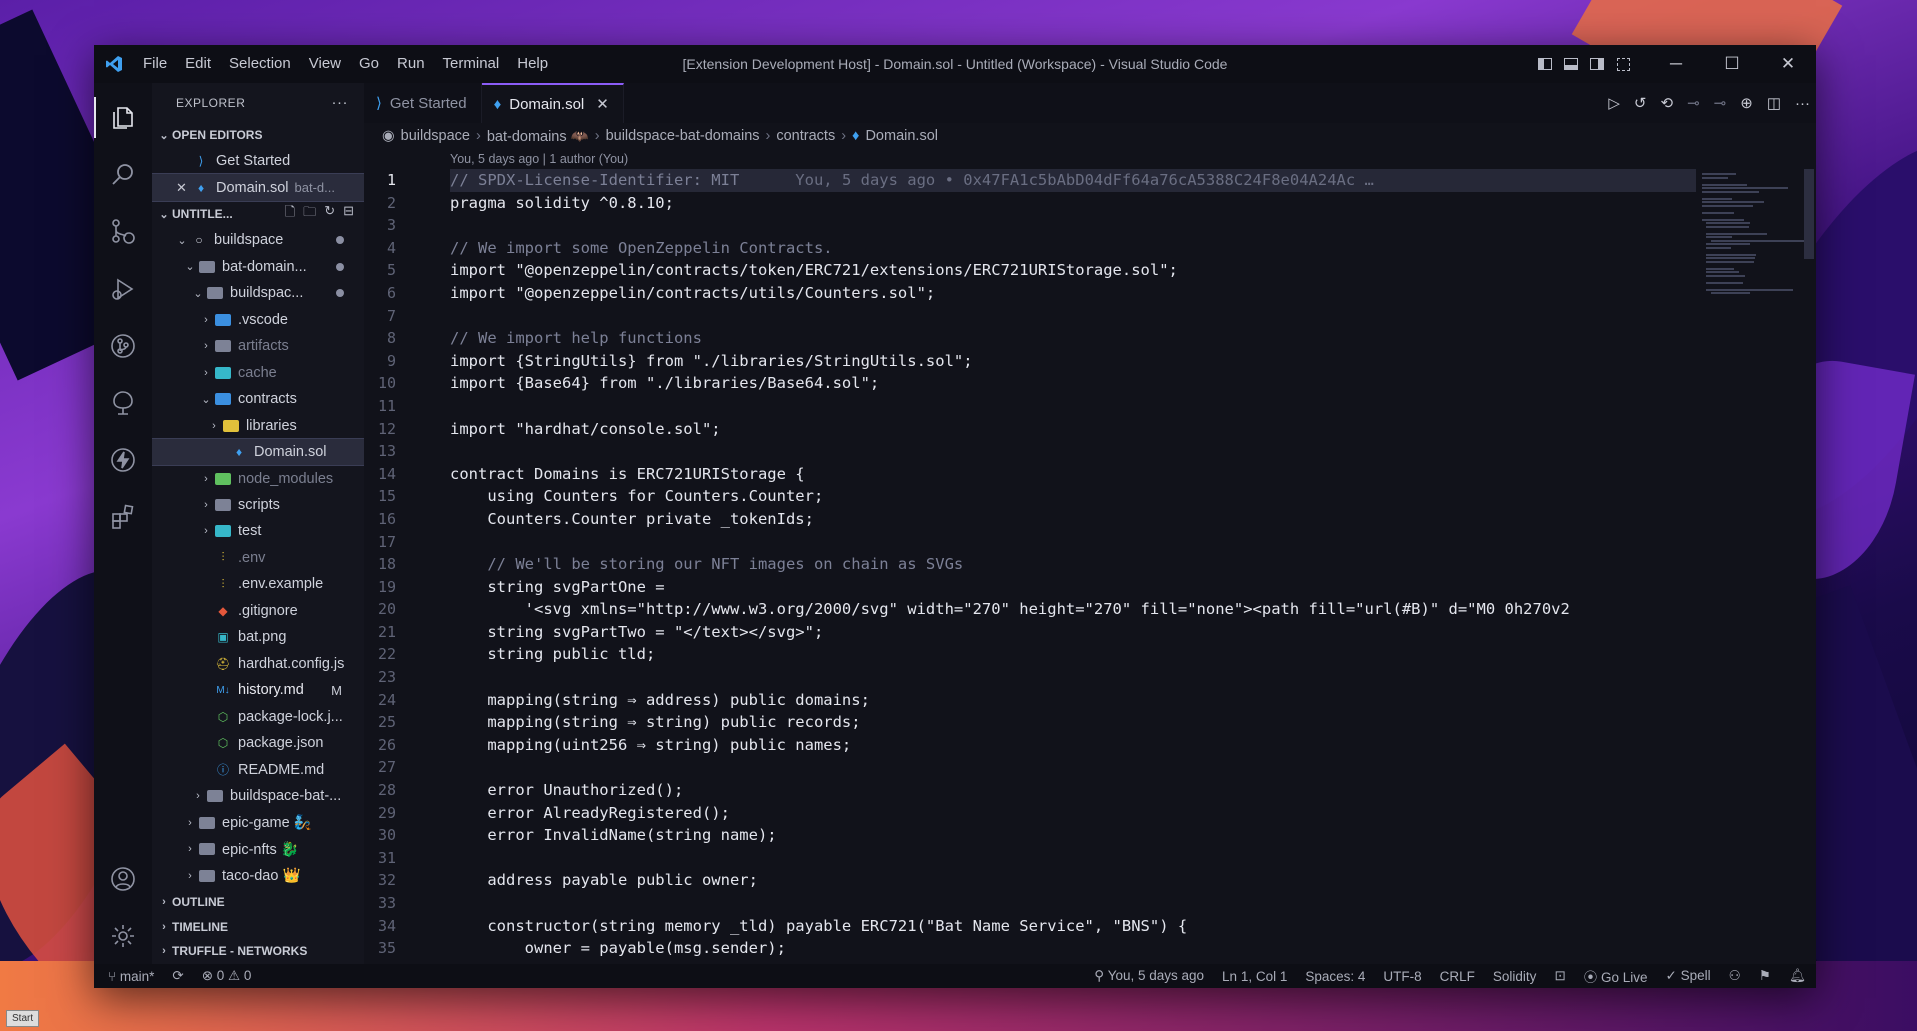 The height and width of the screenshot is (1031, 1917). What do you see at coordinates (1402, 976) in the screenshot?
I see `encoding: UTF-8` at bounding box center [1402, 976].